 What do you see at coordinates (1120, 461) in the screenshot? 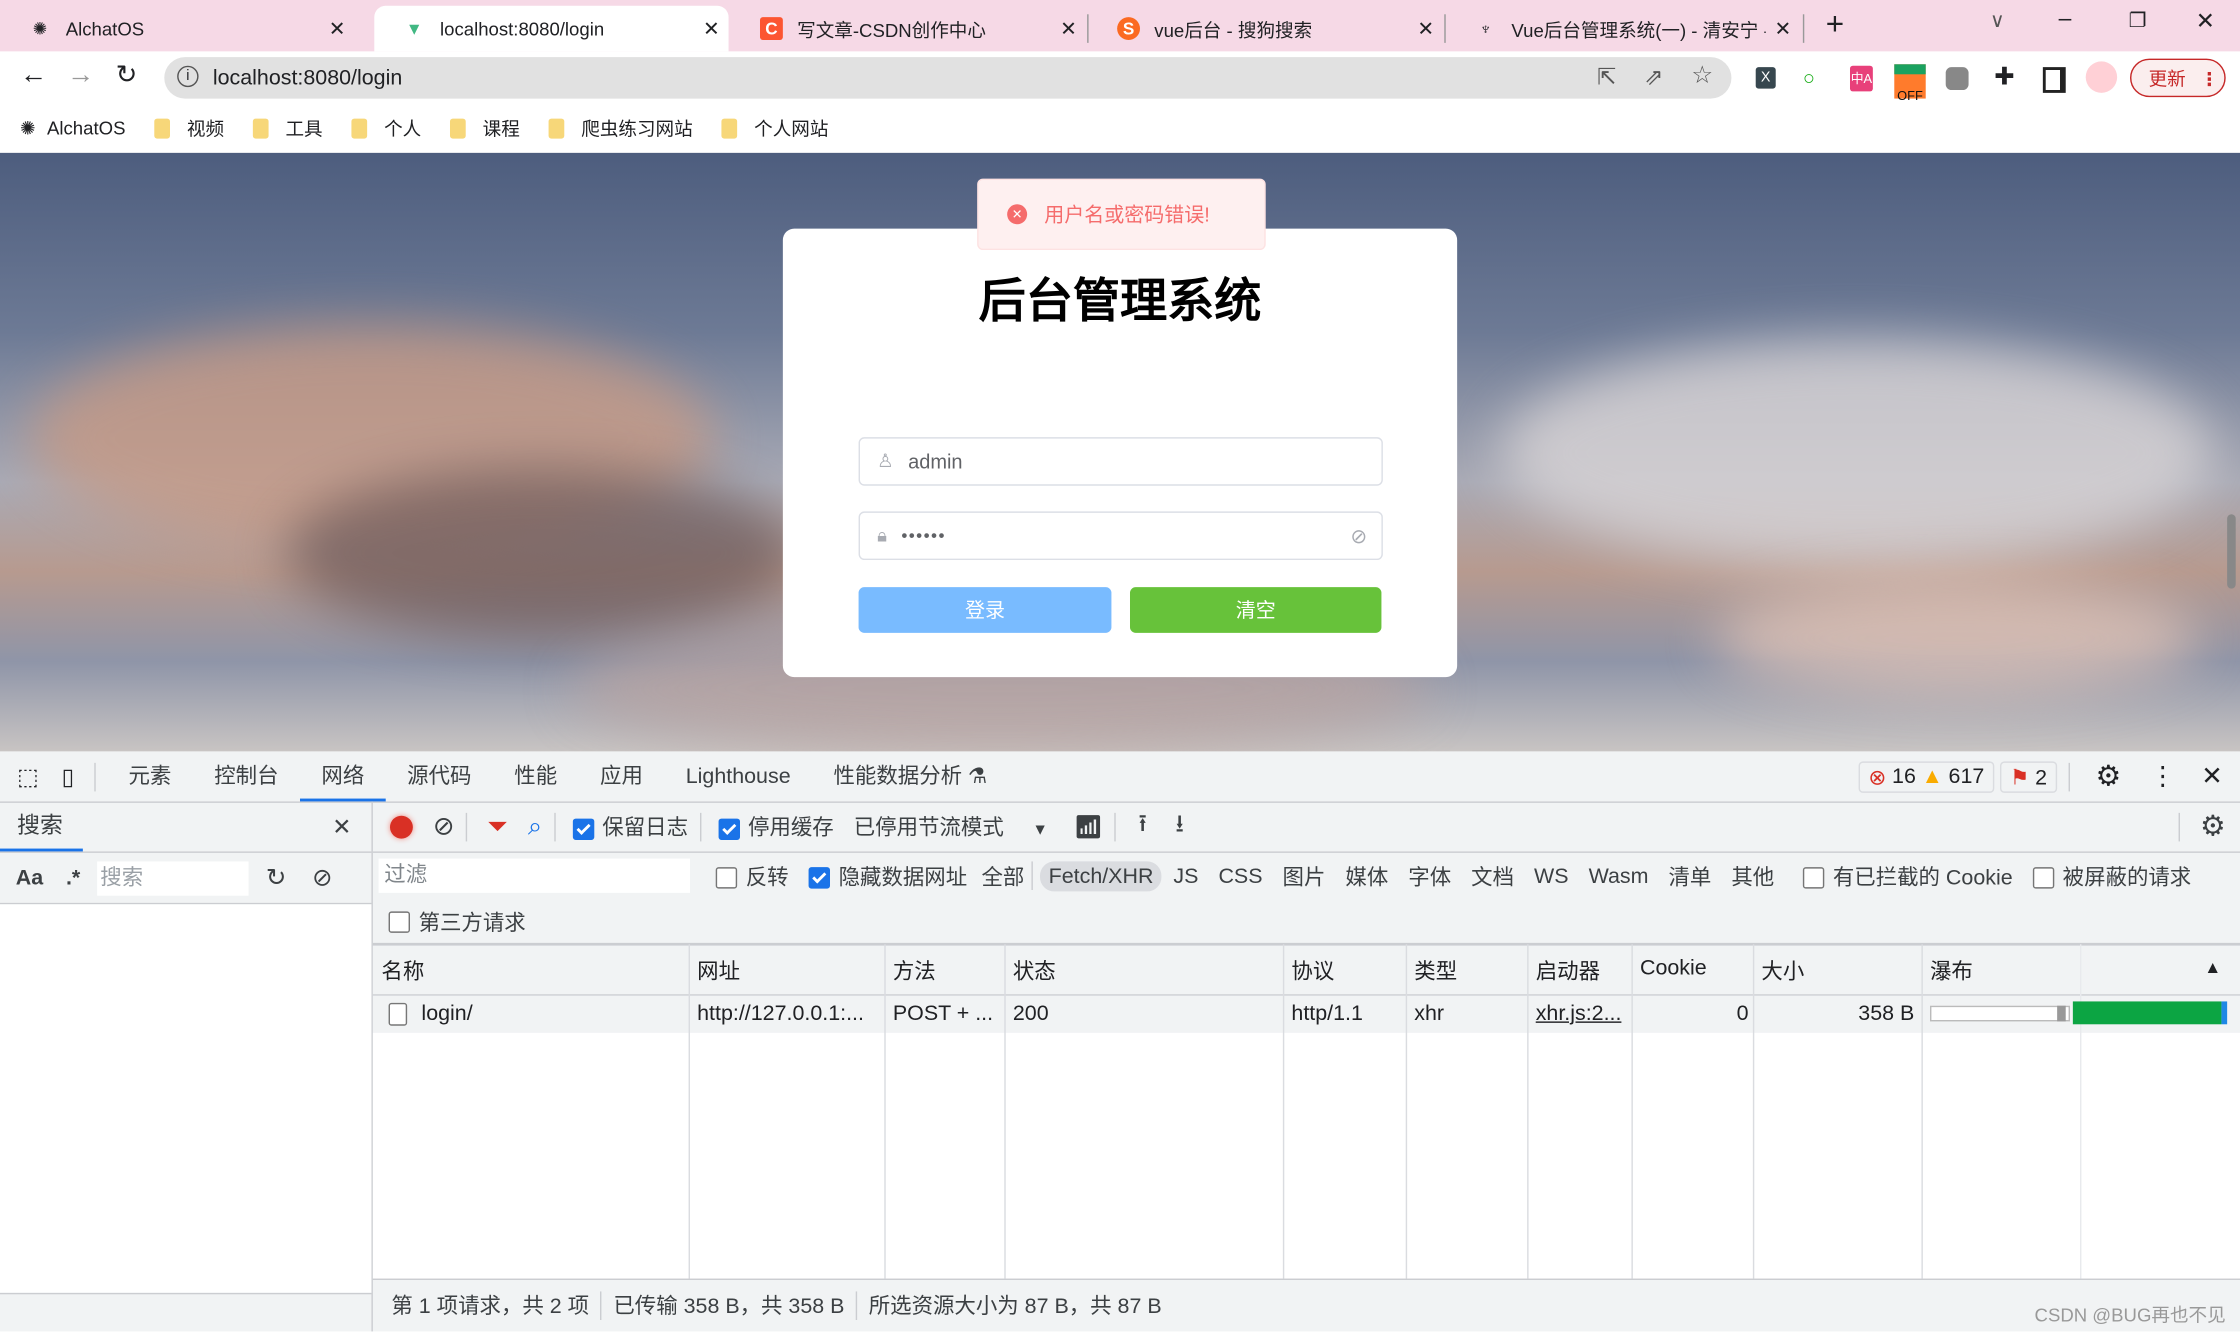
I see `username-input: ♙ admin` at bounding box center [1120, 461].